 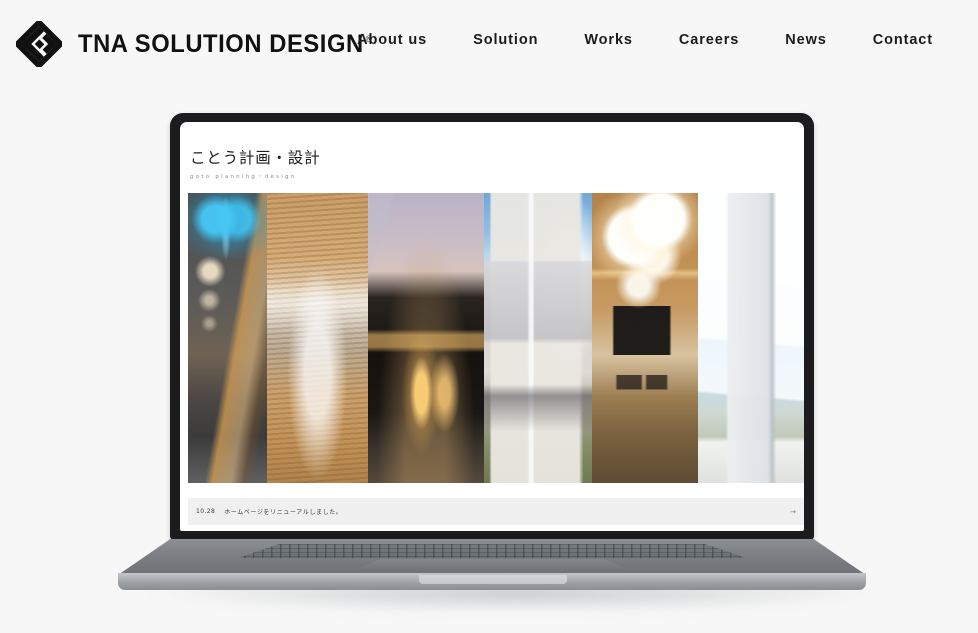 What do you see at coordinates (255, 158) in the screenshot?
I see `mockup-site-title-jp: ことう計画・設計` at bounding box center [255, 158].